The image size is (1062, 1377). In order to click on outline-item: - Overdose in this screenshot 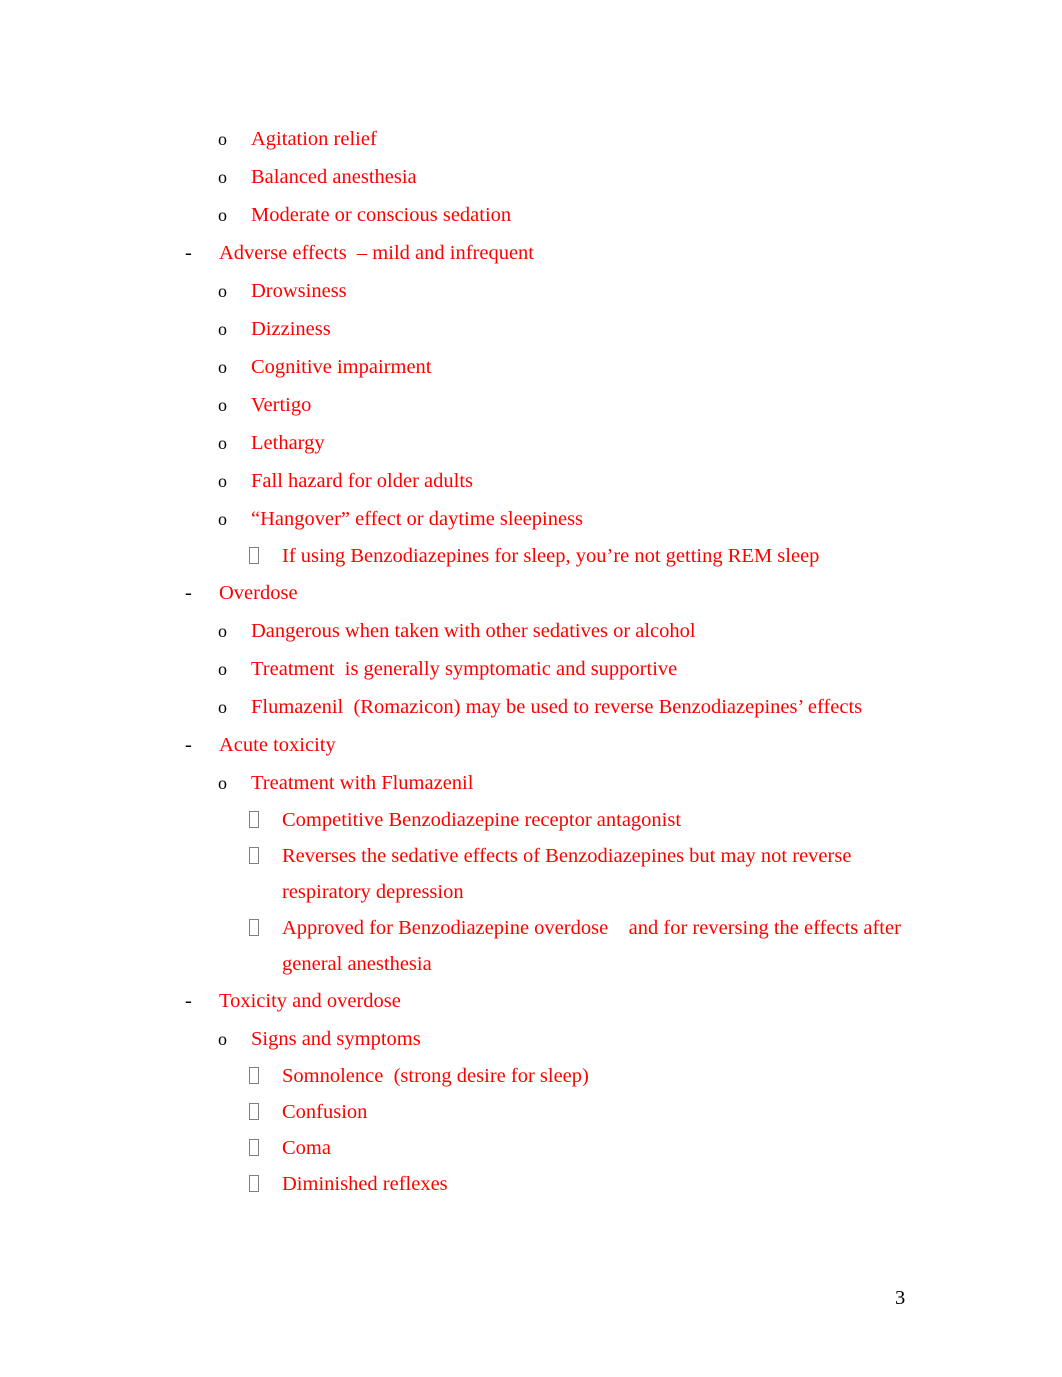, I will do `click(531, 593)`.